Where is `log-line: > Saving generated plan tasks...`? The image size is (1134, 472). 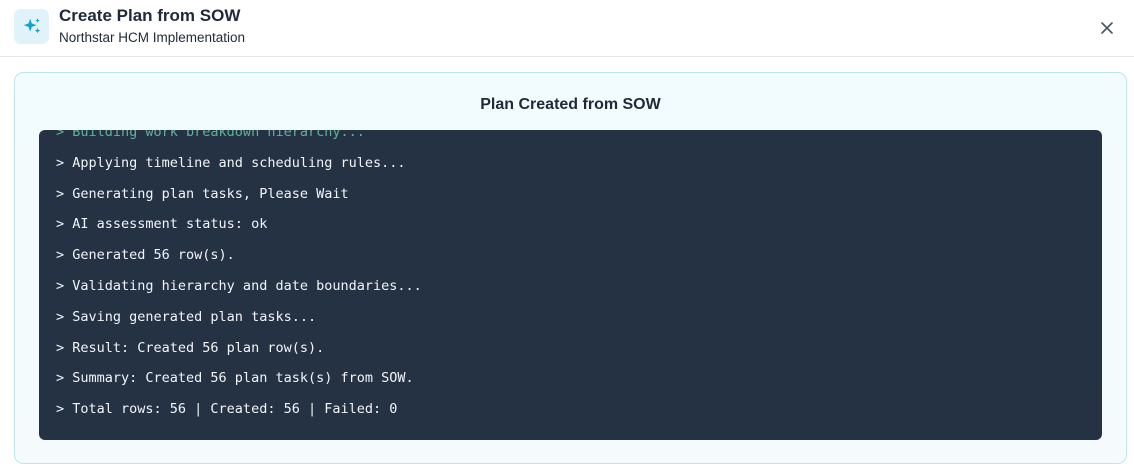 log-line: > Saving generated plan tasks... is located at coordinates (186, 316).